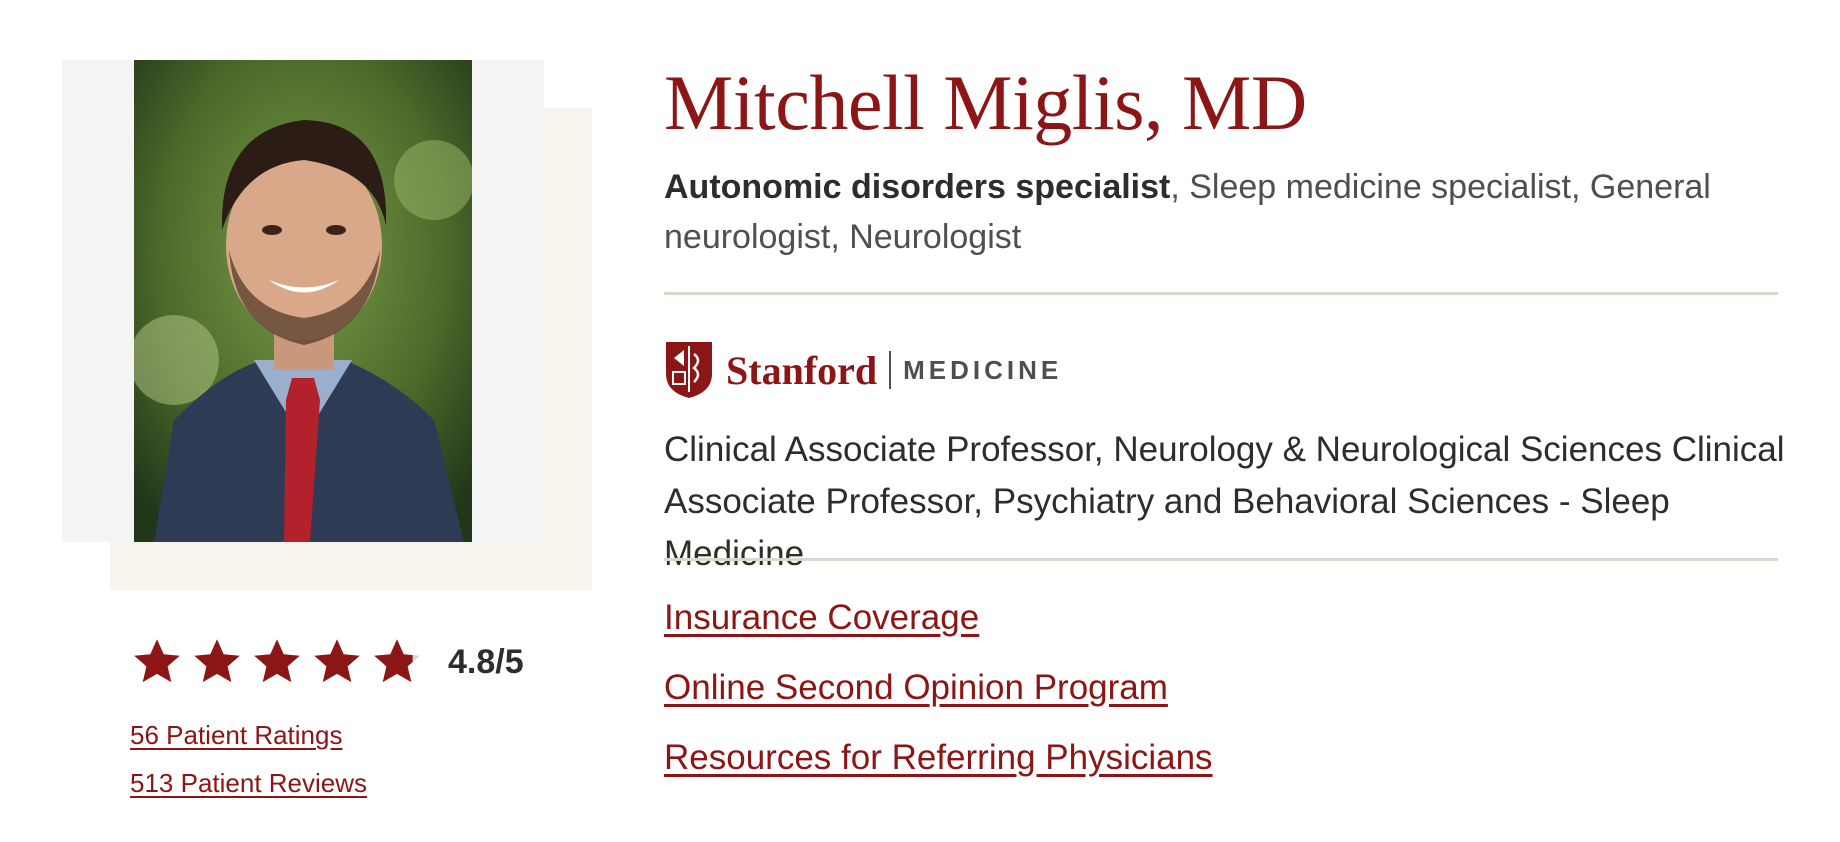 Image resolution: width=1840 pixels, height=842 pixels. What do you see at coordinates (248, 783) in the screenshot?
I see `patient-reviews-link: 513 Patient Reviews` at bounding box center [248, 783].